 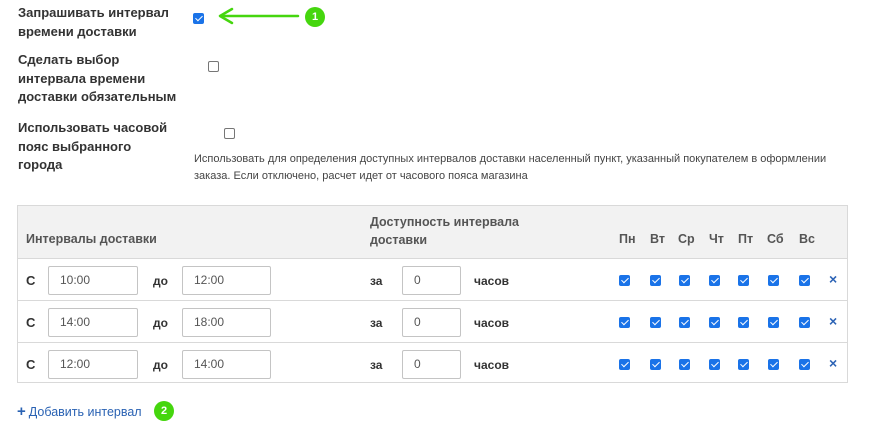 I want to click on from-time-input: 10:00, so click(x=93, y=280).